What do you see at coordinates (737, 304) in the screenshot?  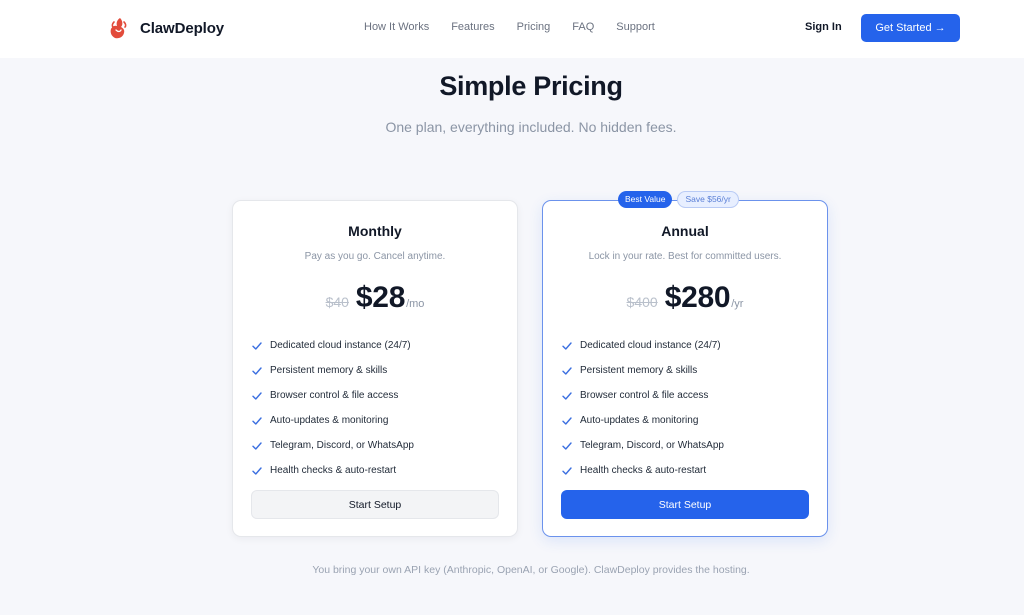 I see `billing-period: /yr` at bounding box center [737, 304].